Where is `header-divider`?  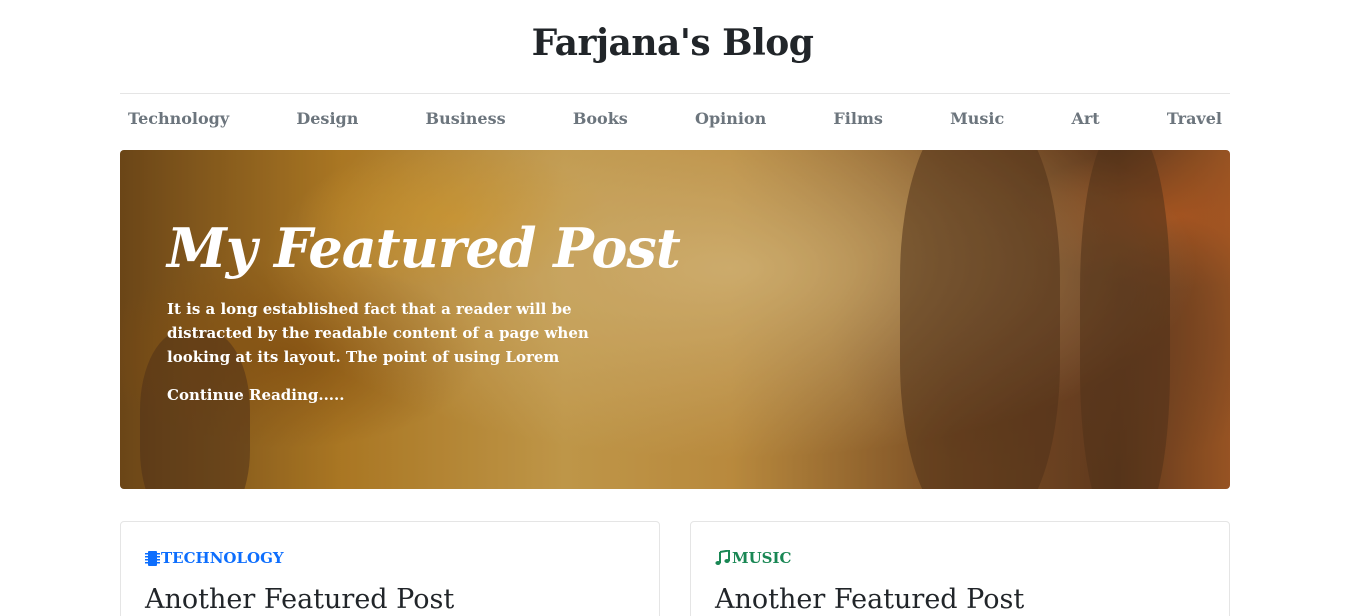 header-divider is located at coordinates (675, 93).